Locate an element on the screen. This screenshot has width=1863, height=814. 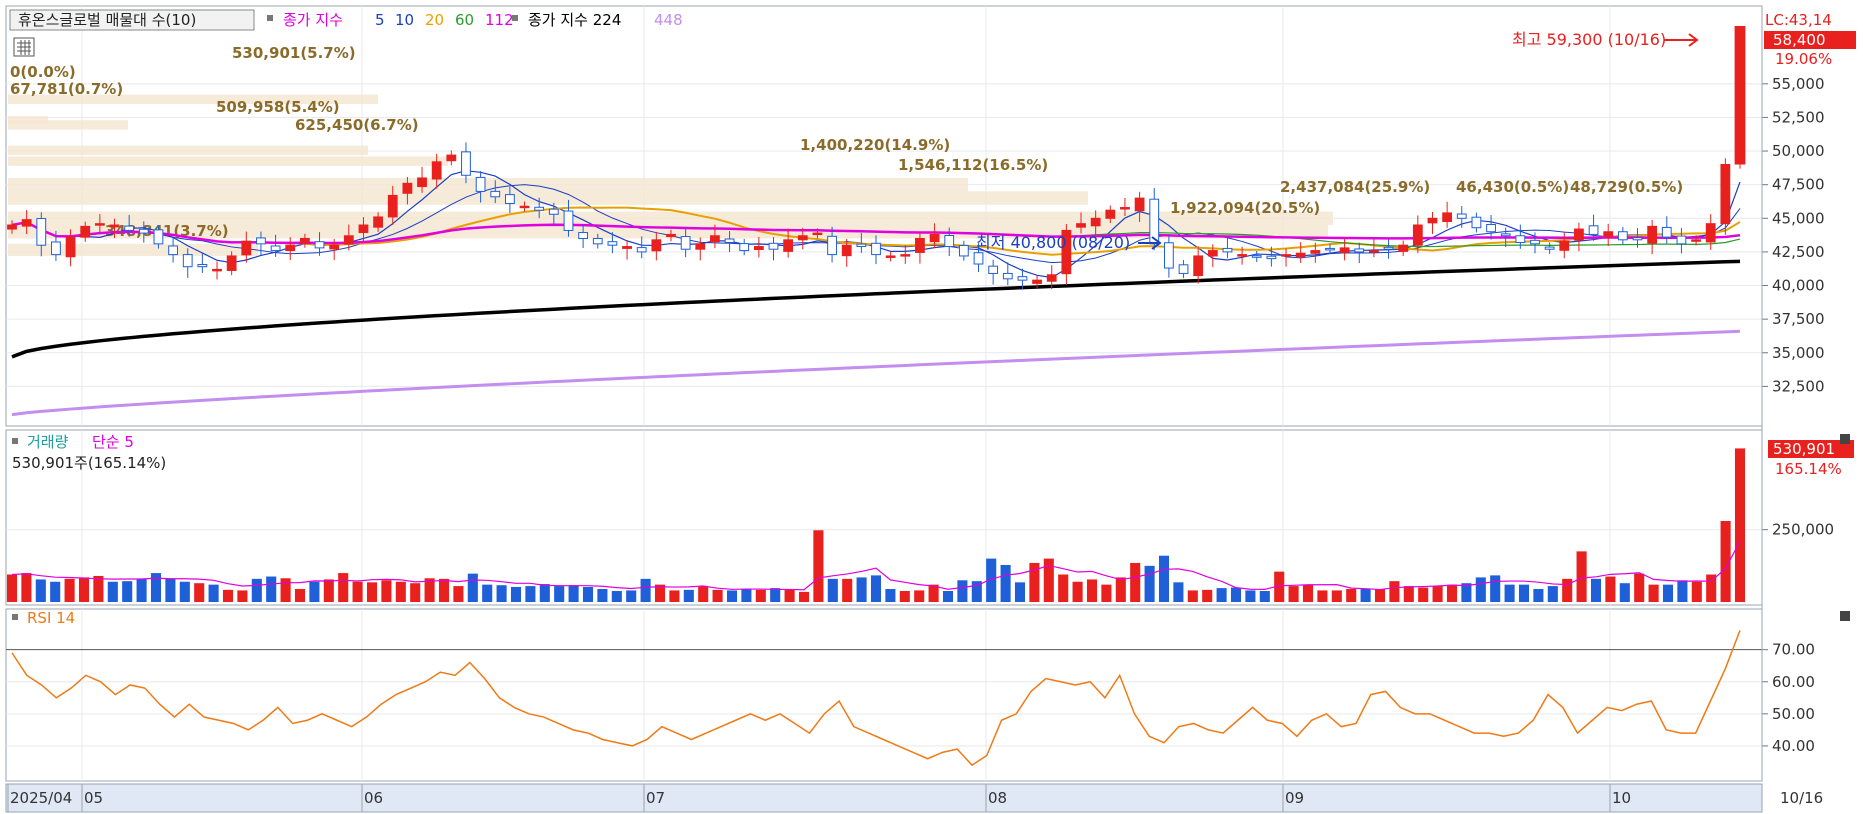
x-axis-label: 09 is located at coordinates (1294, 798).